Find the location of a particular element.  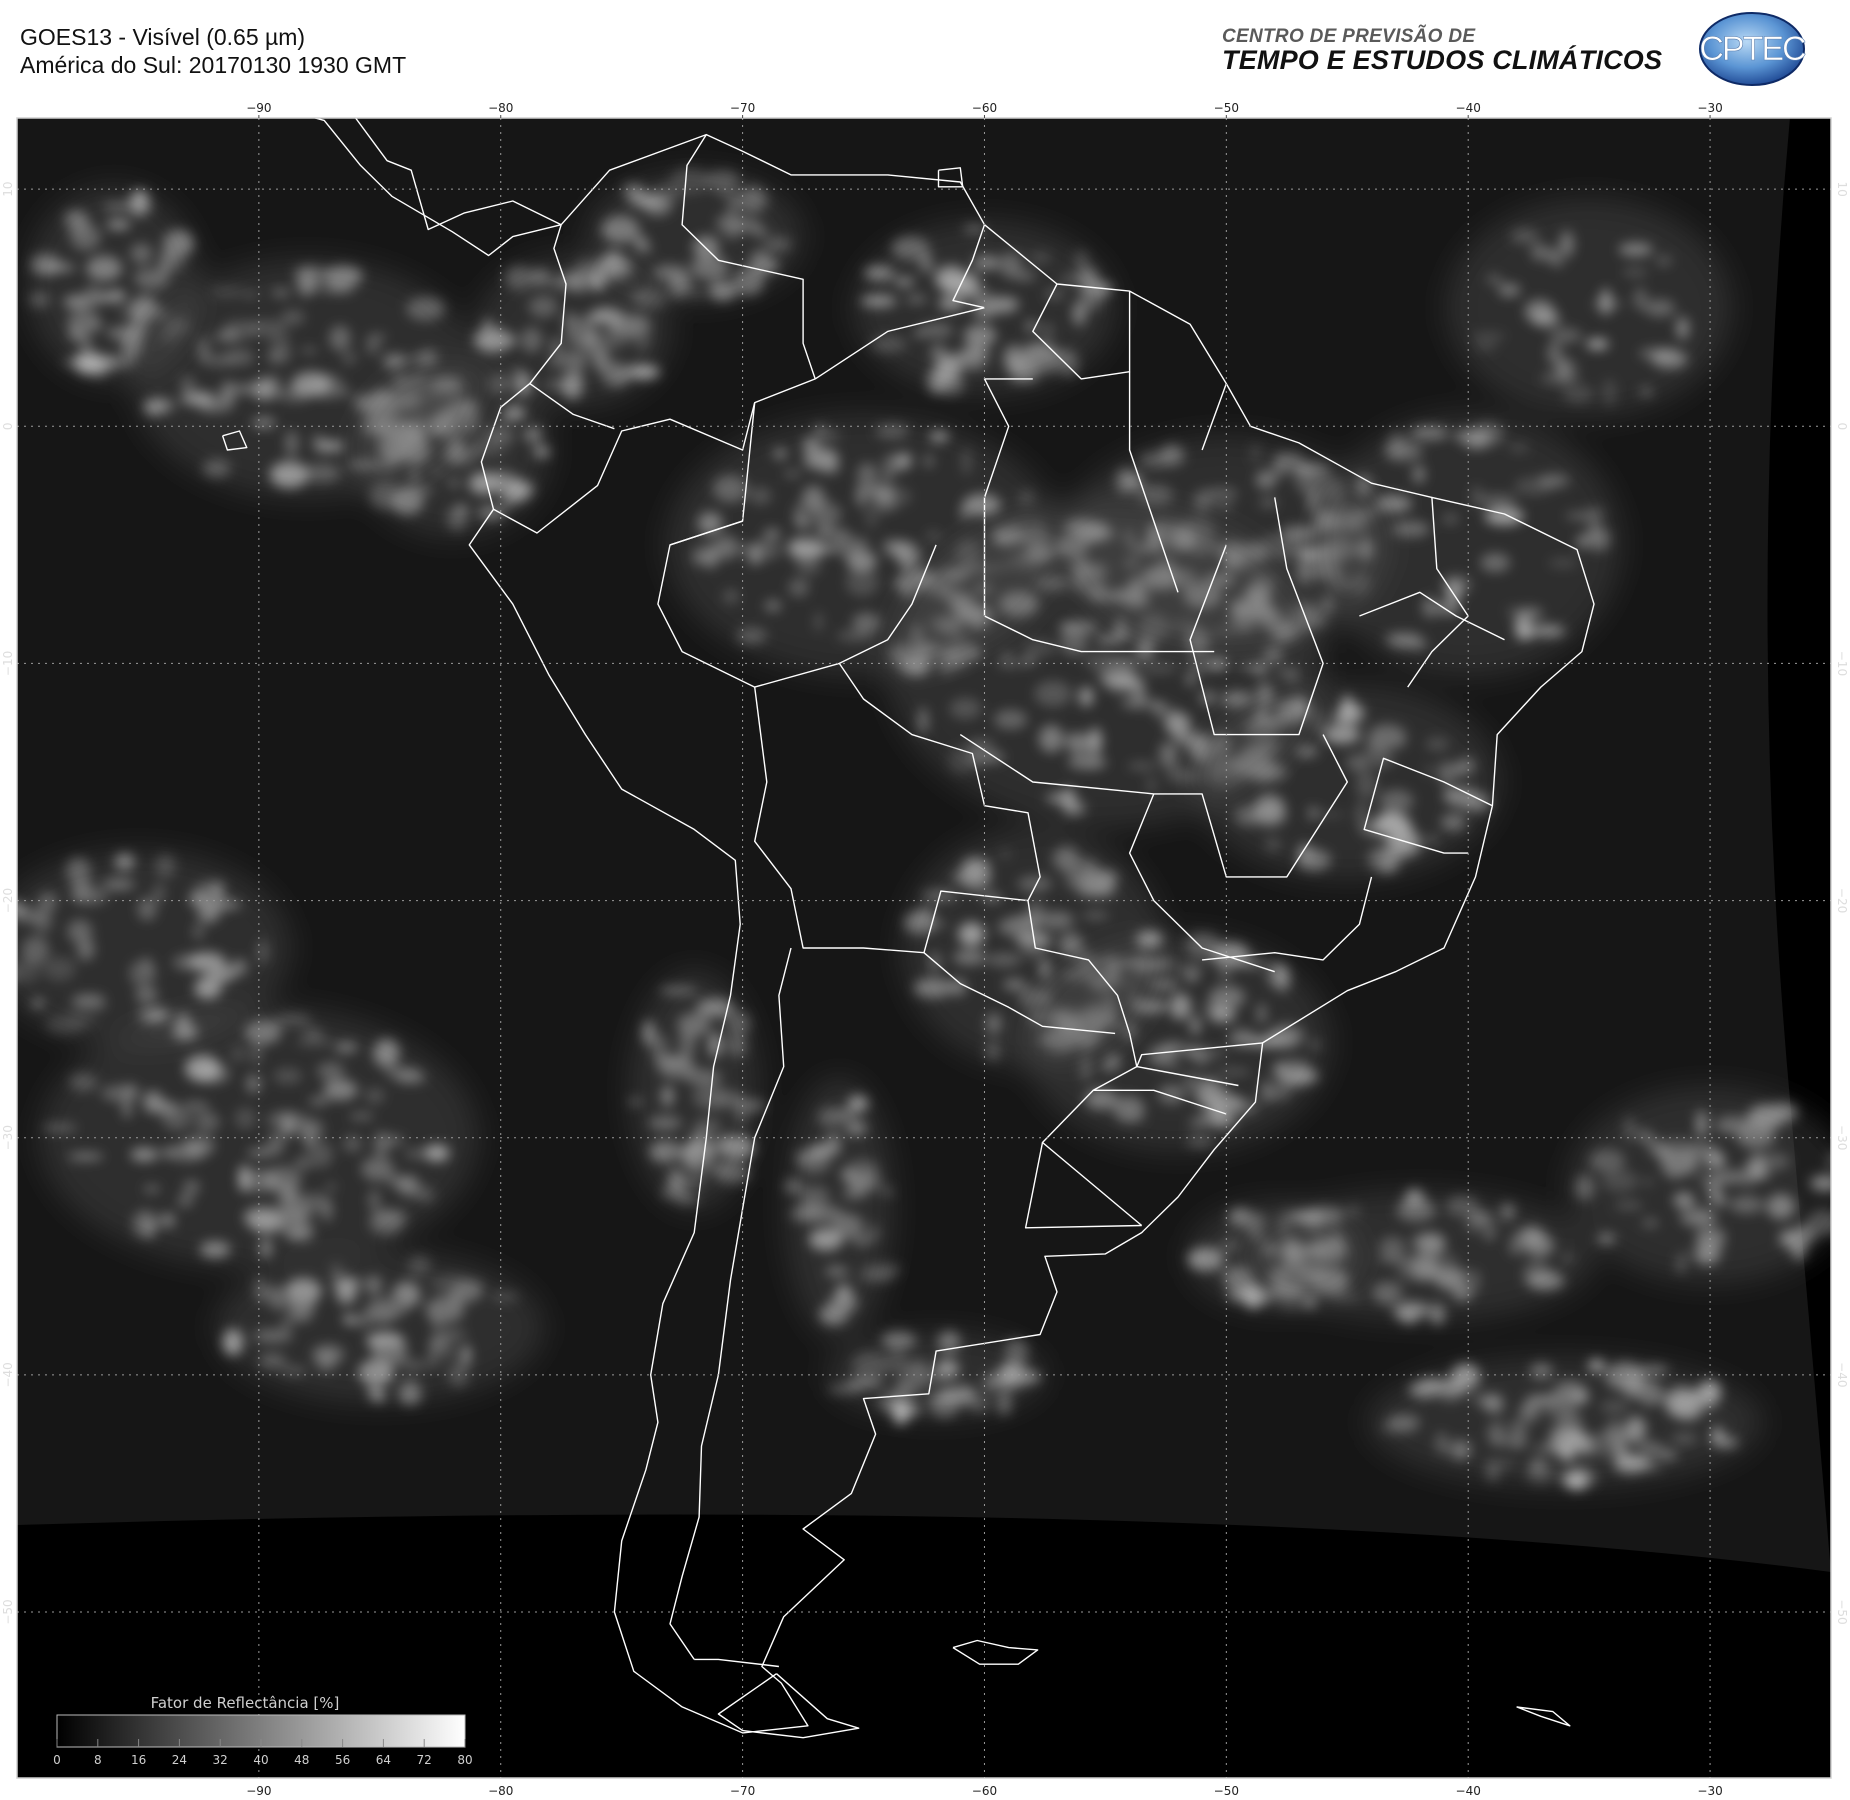

lon-tick-top: −80 is located at coordinates (500, 108).